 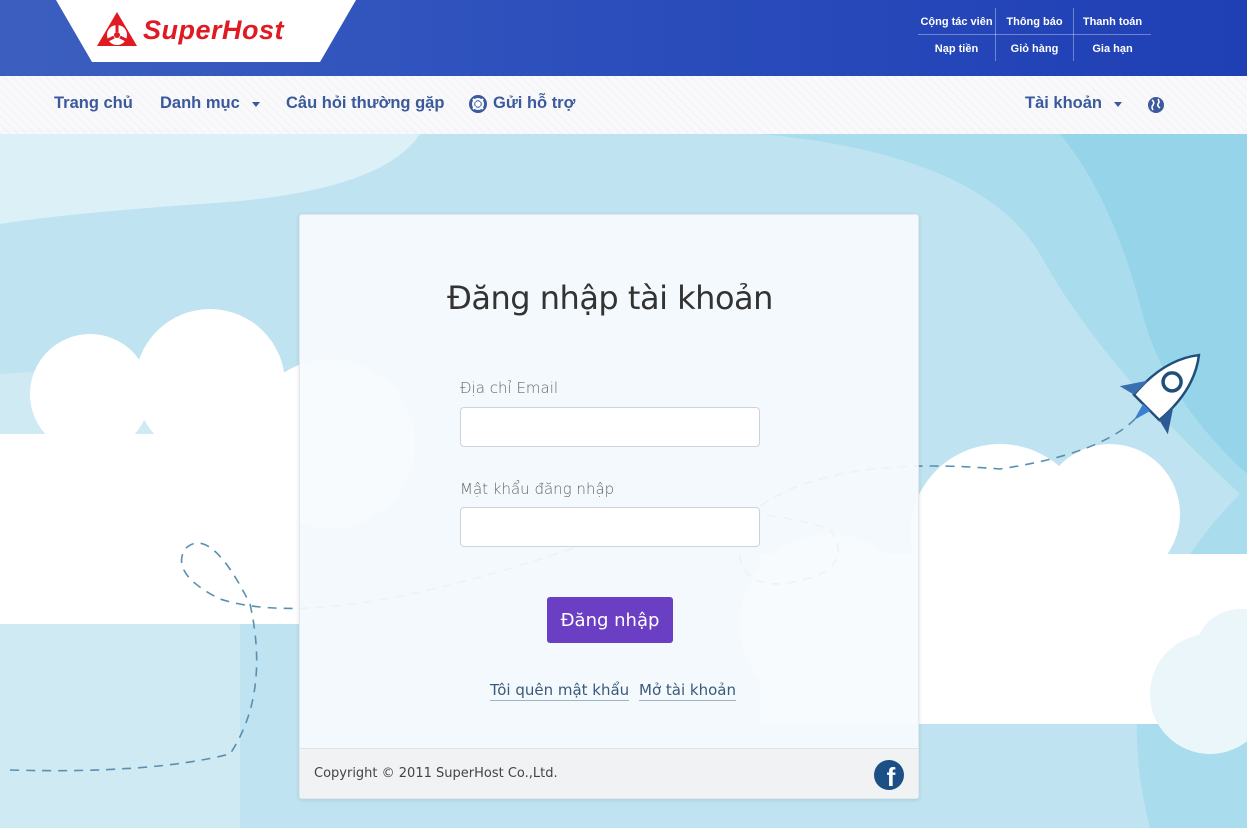 What do you see at coordinates (509, 388) in the screenshot?
I see `email-label: Địa chỉ Email` at bounding box center [509, 388].